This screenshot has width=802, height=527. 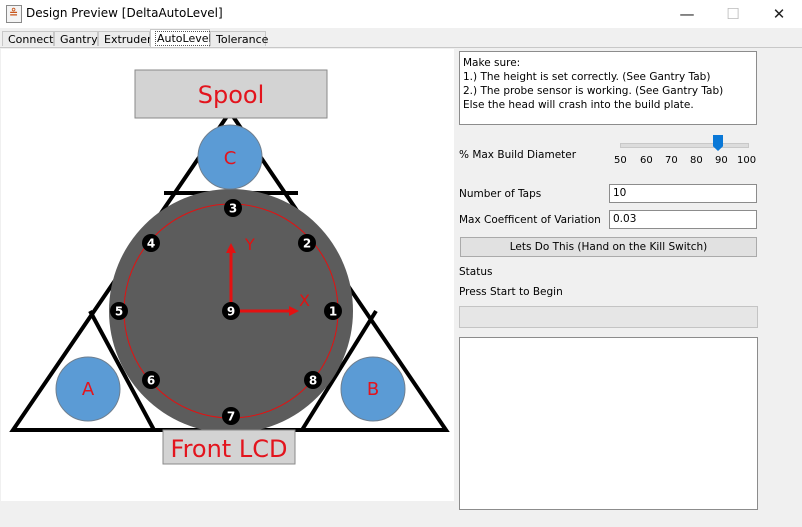 What do you see at coordinates (733, 14) in the screenshot?
I see `maximize-button: ☐` at bounding box center [733, 14].